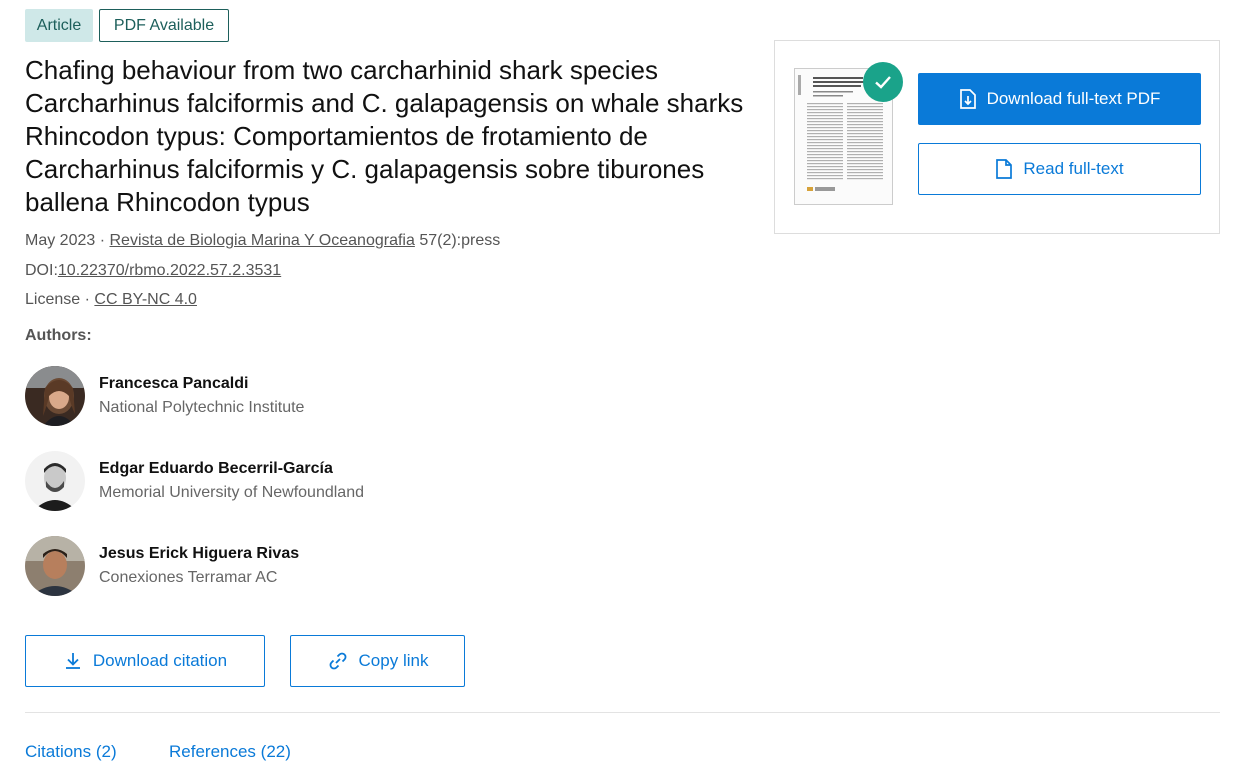  Describe the element at coordinates (1004, 169) in the screenshot. I see `file-icon` at that location.